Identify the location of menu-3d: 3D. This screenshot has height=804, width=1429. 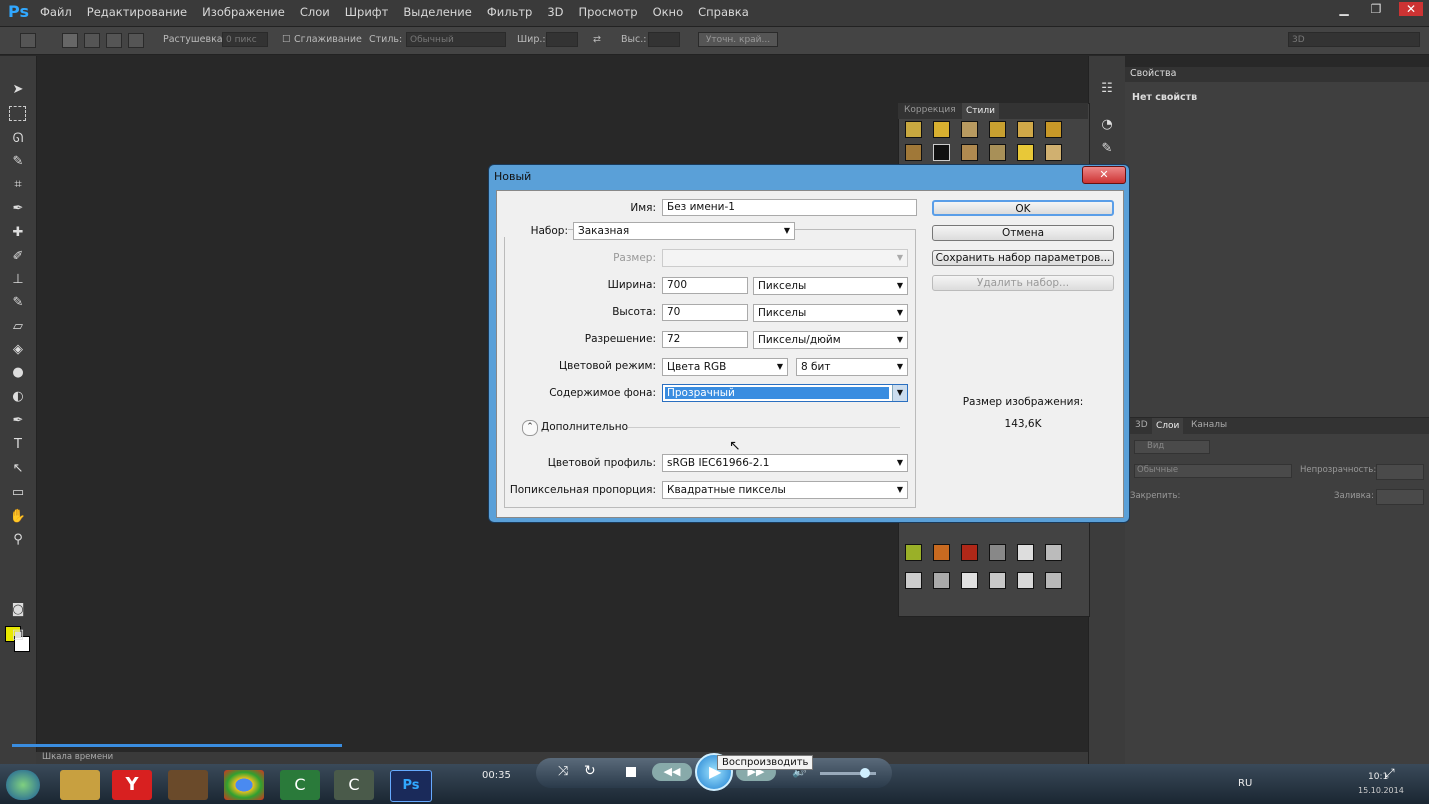
(555, 12).